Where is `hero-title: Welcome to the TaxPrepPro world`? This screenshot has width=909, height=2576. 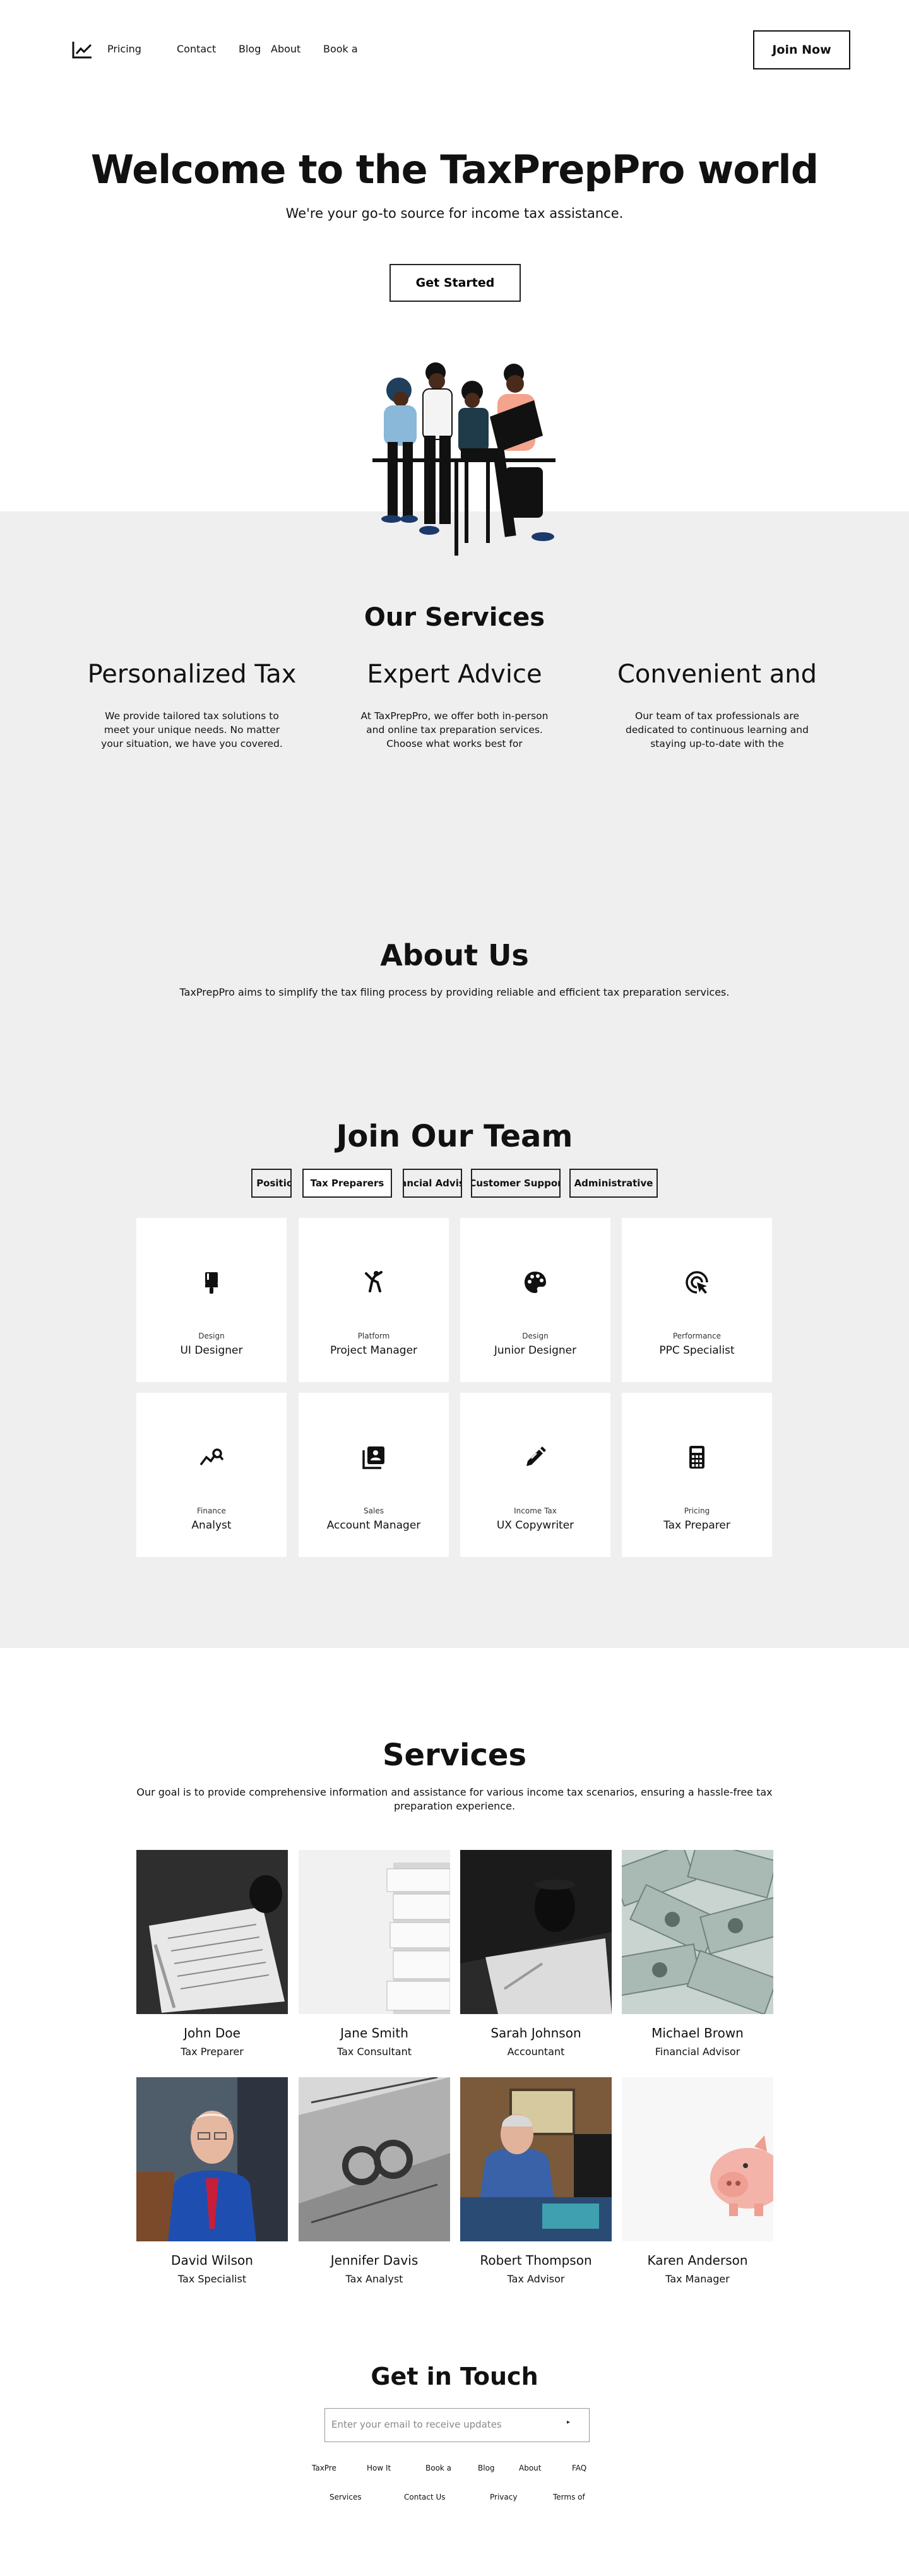
hero-title: Welcome to the TaxPrepPro world is located at coordinates (454, 169).